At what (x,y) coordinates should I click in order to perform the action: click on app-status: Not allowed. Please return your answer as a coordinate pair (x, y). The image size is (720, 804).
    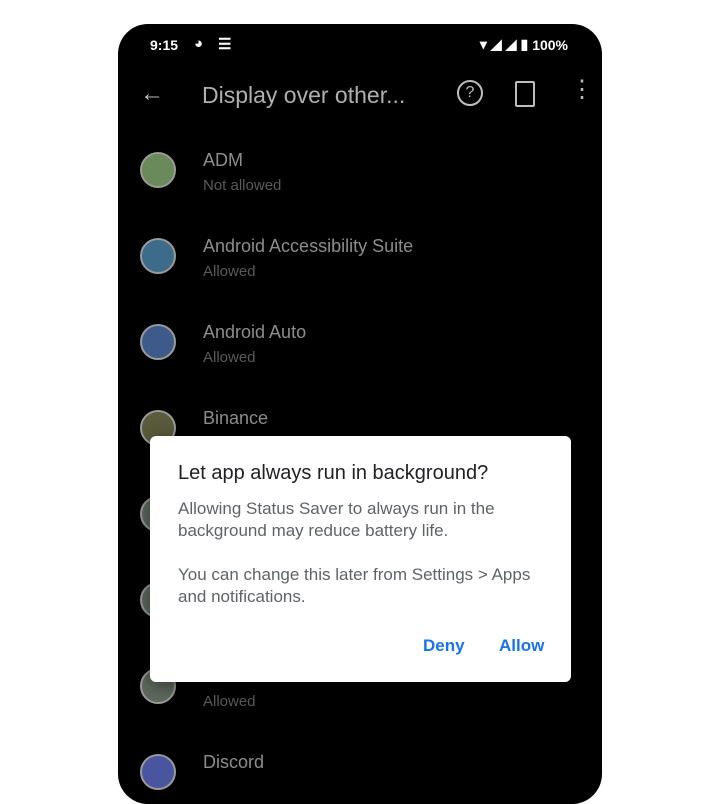
    Looking at the image, I should click on (242, 185).